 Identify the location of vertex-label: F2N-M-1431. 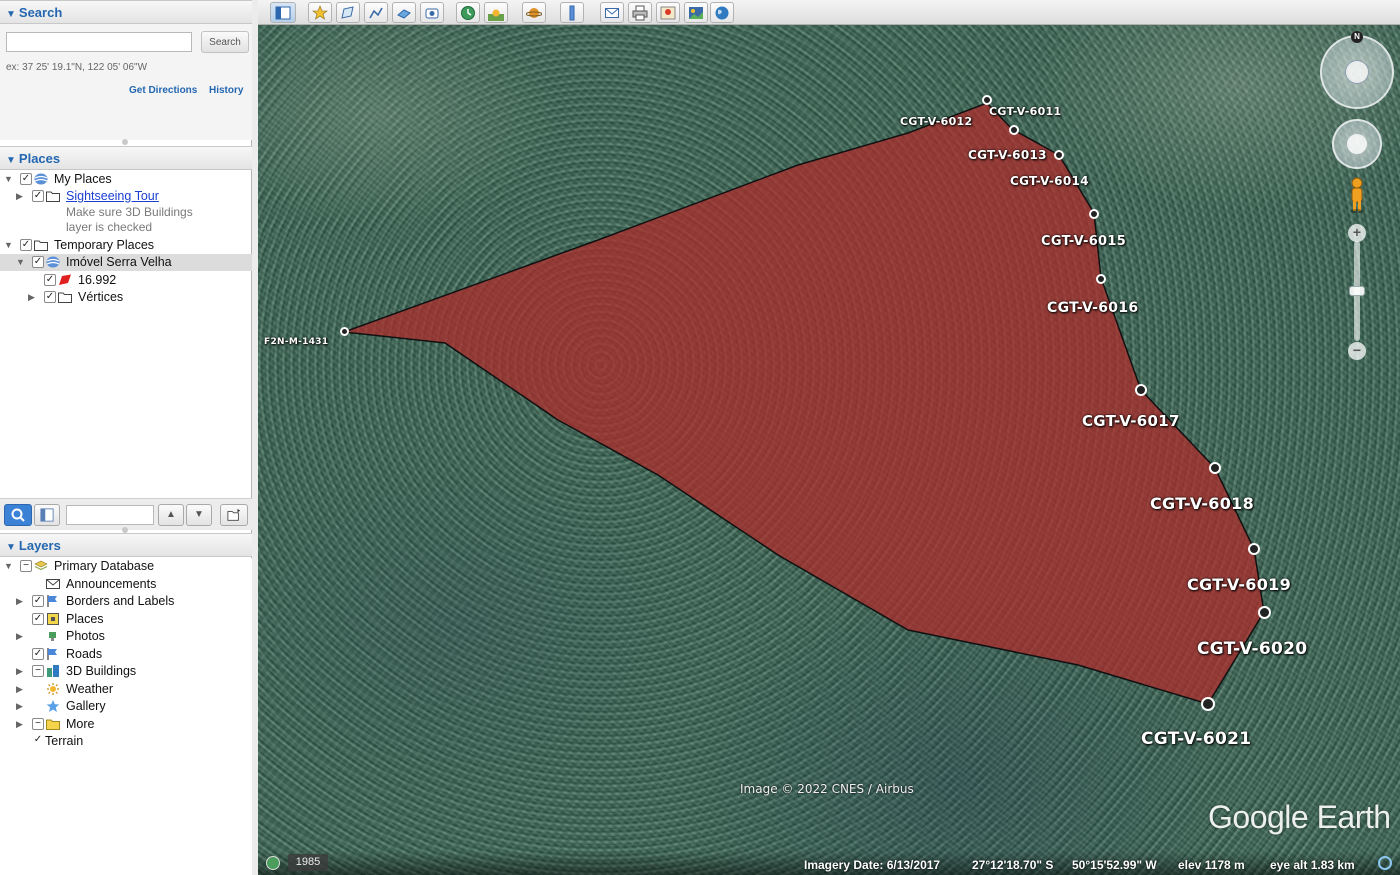
(296, 342).